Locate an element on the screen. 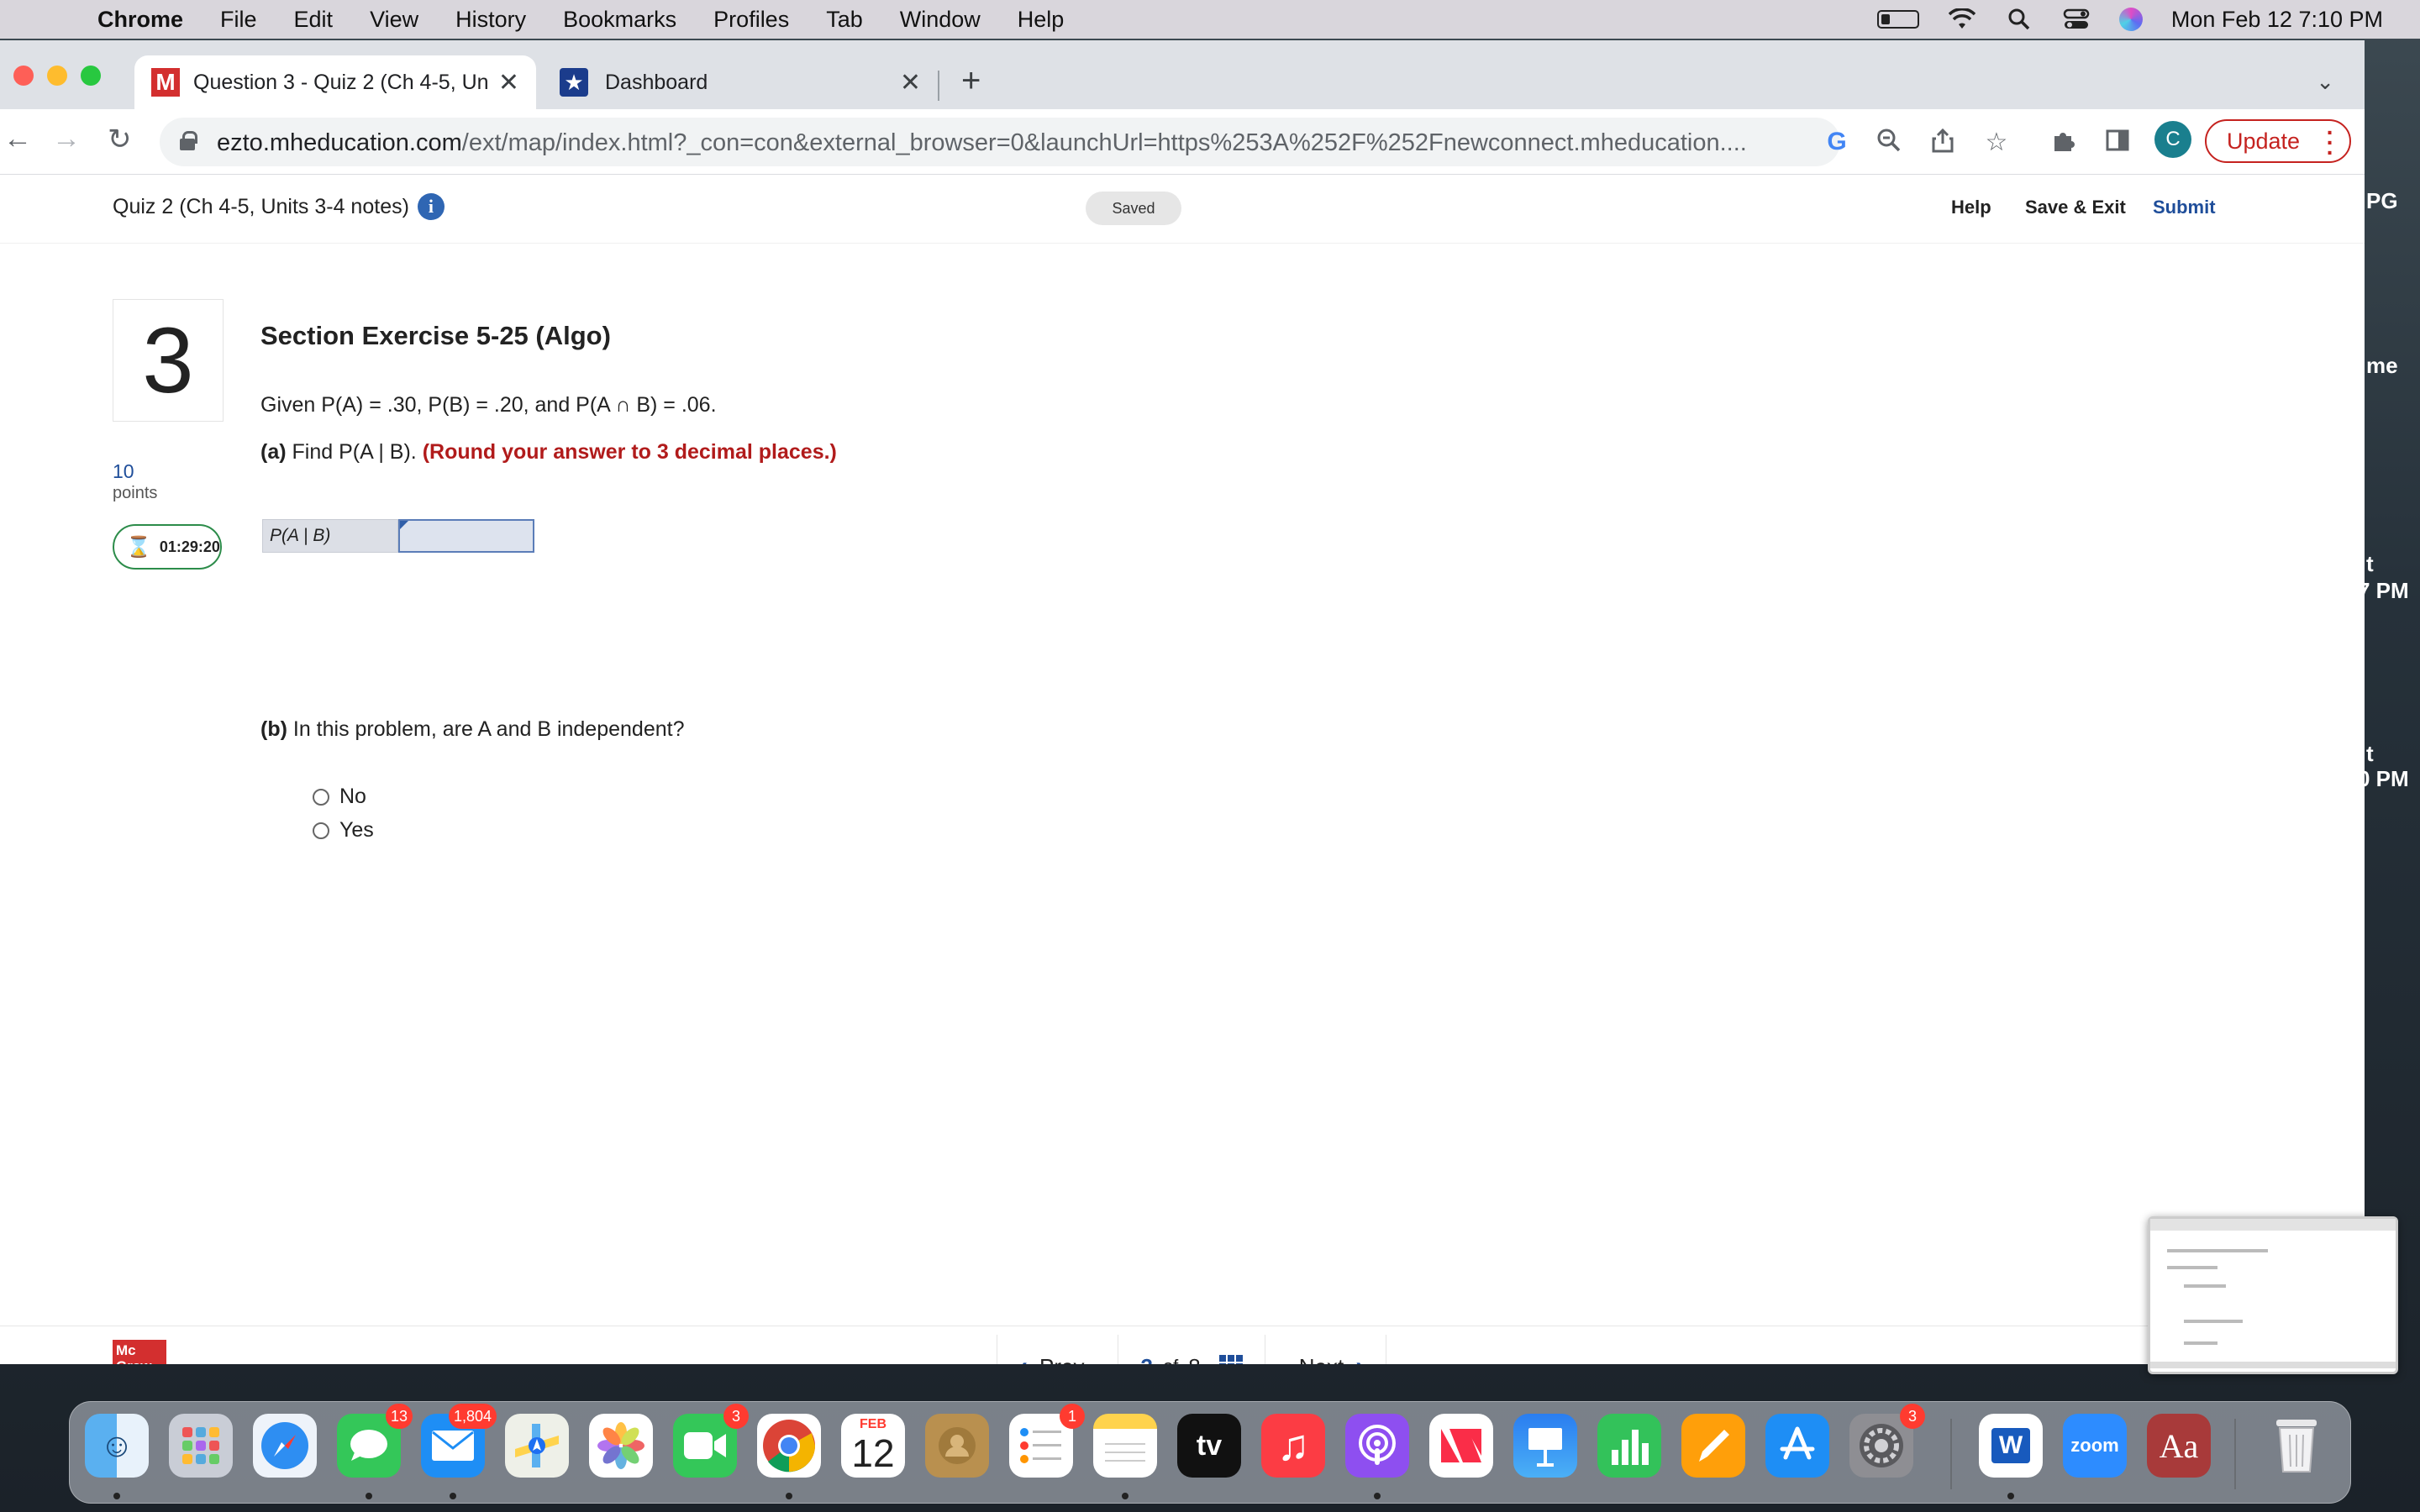 Image resolution: width=2420 pixels, height=1512 pixels. news-icon is located at coordinates (1461, 1446).